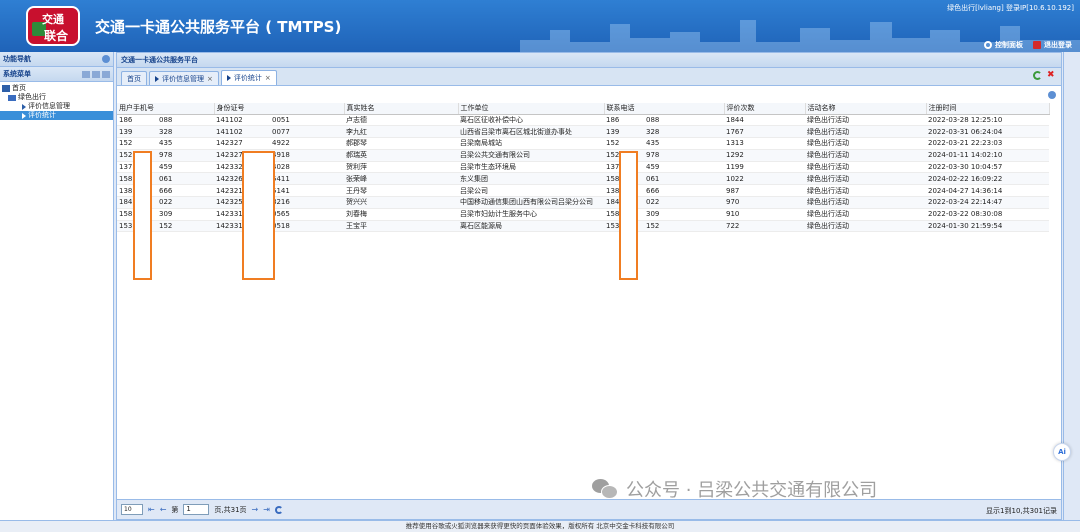 Image resolution: width=1080 pixels, height=532 pixels. I want to click on col-header: 注册时间, so click(988, 109).